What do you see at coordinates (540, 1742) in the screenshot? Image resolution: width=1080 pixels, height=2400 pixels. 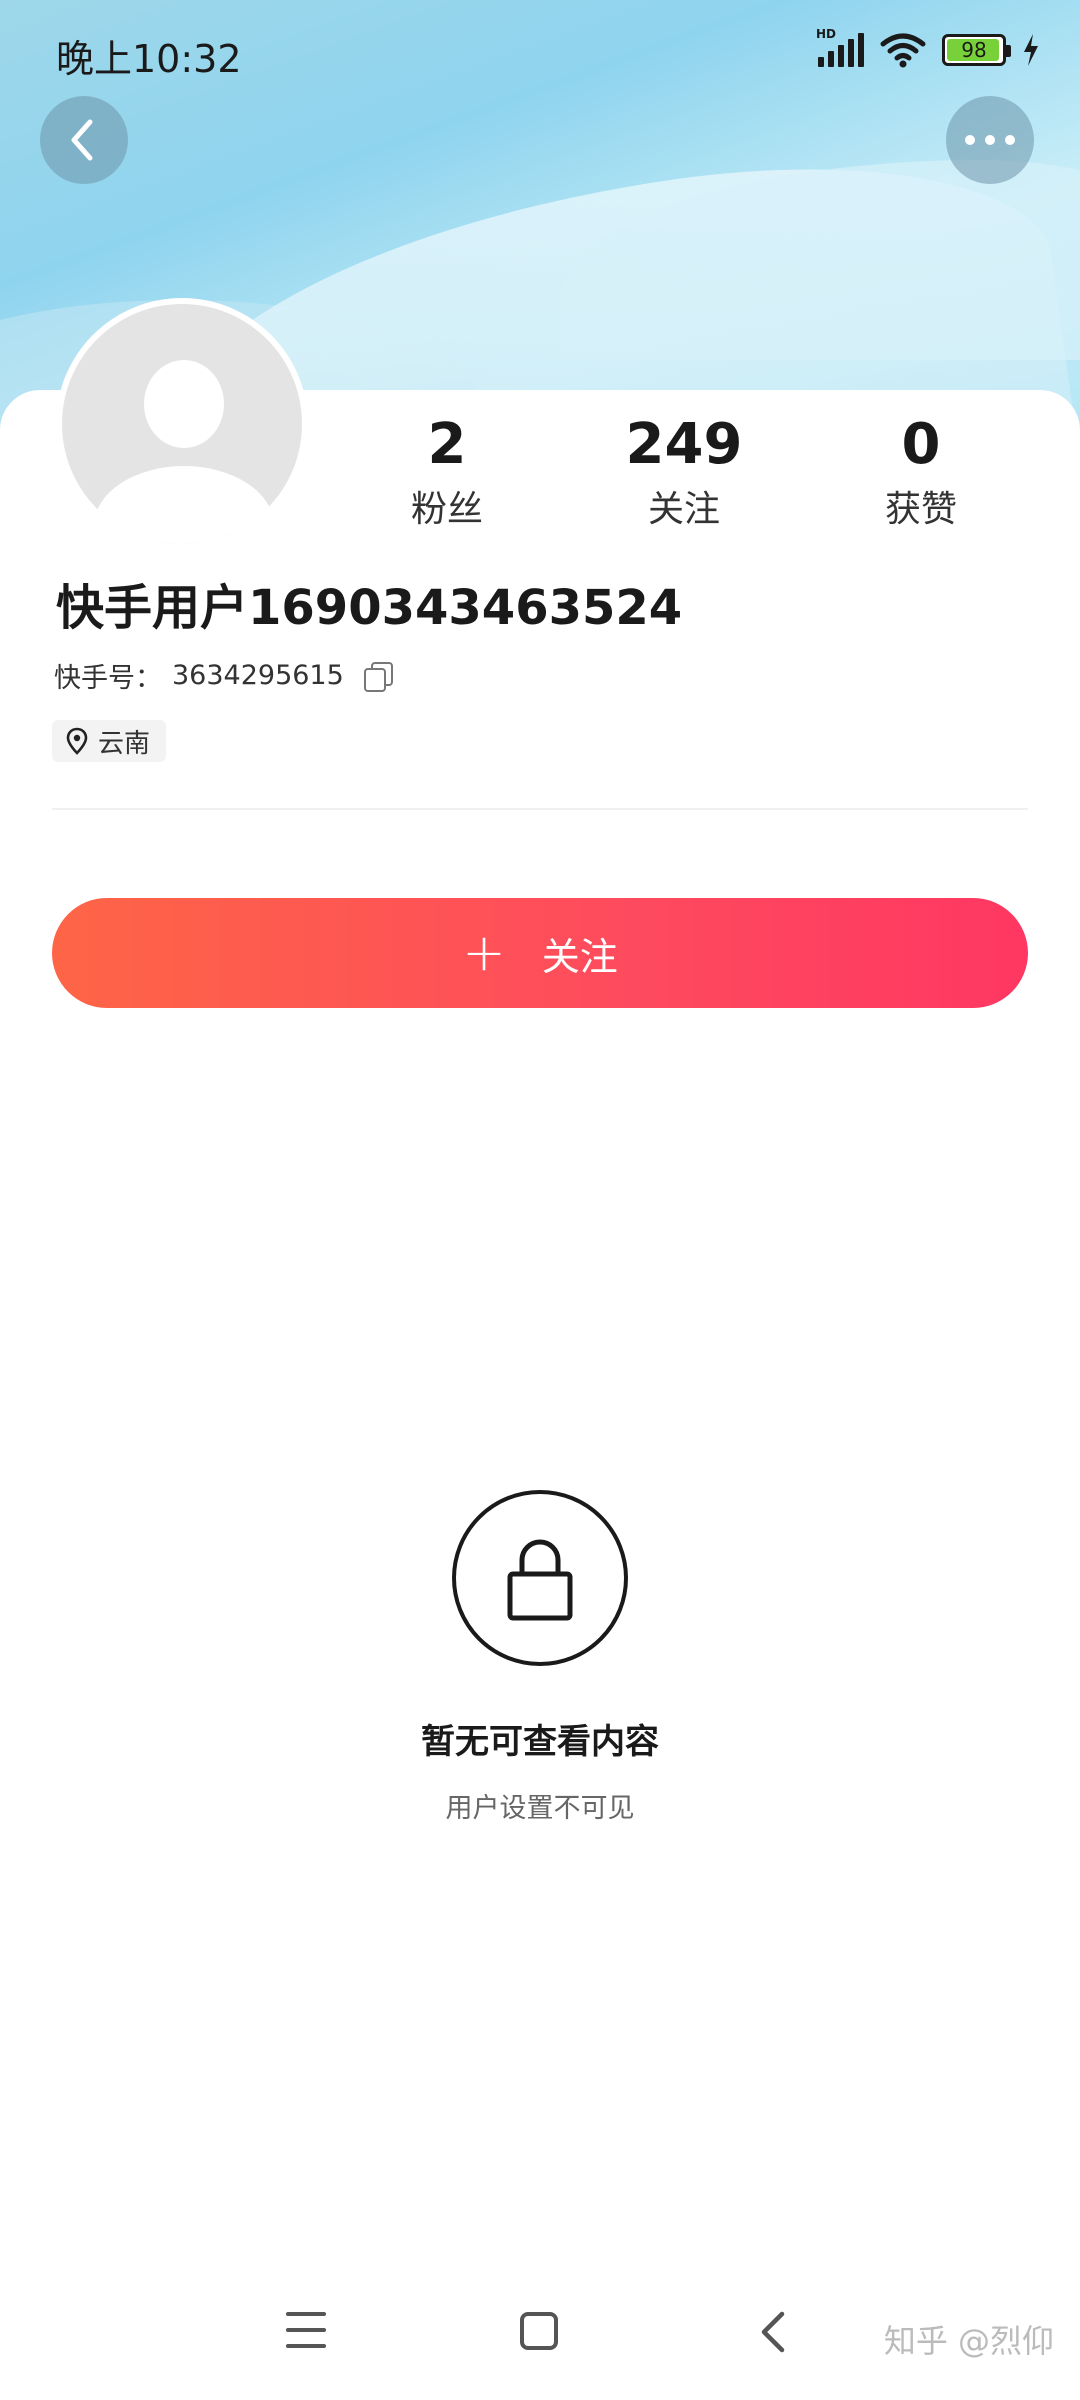 I see `empty-state-title: 暂无可查看内容` at bounding box center [540, 1742].